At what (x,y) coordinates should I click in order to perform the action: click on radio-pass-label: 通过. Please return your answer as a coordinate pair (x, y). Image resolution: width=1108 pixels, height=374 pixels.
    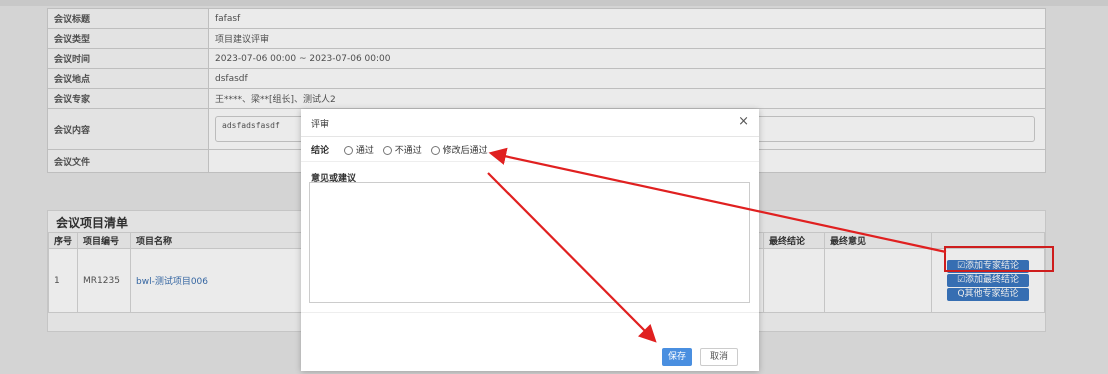
    Looking at the image, I should click on (365, 151).